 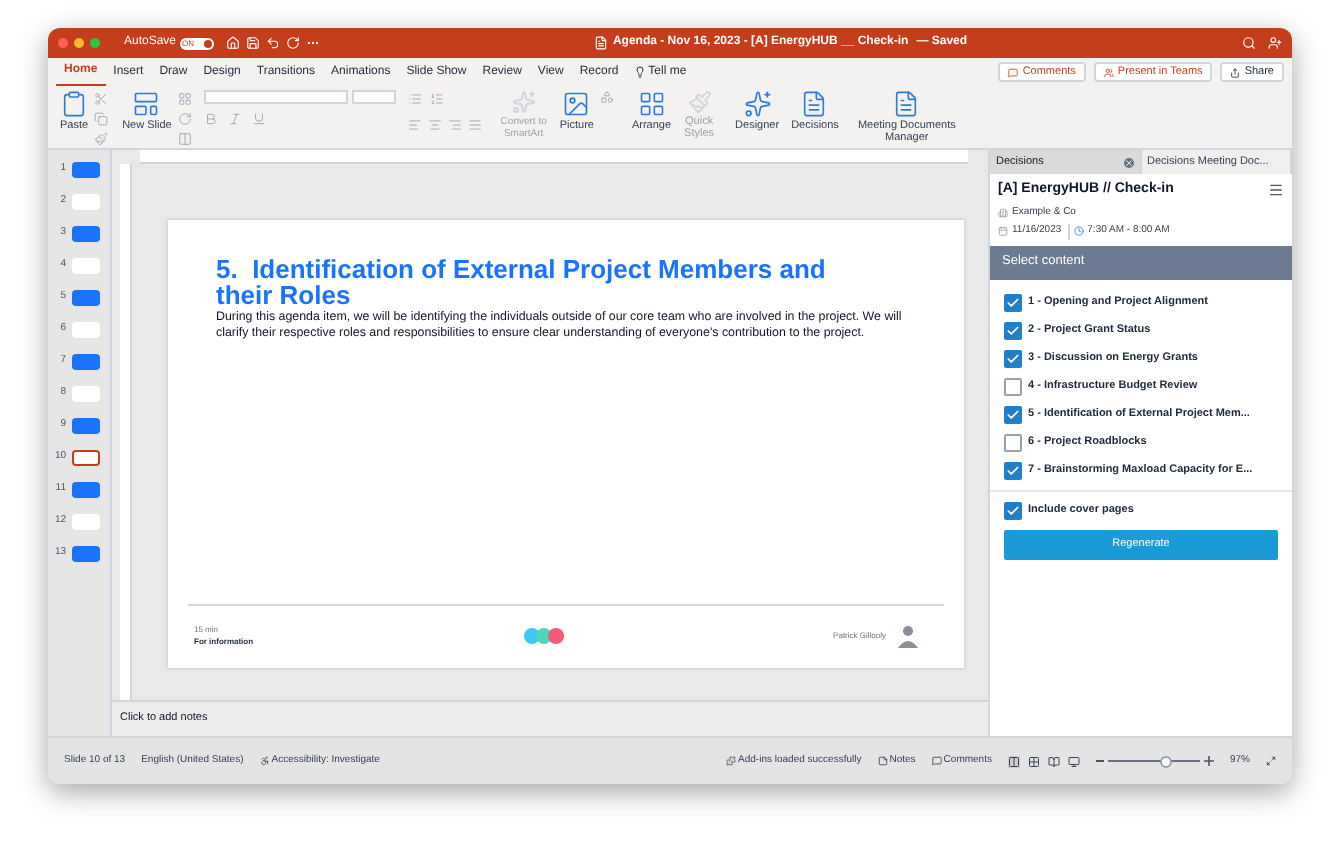 What do you see at coordinates (414, 99) in the screenshot?
I see `bullets-icon` at bounding box center [414, 99].